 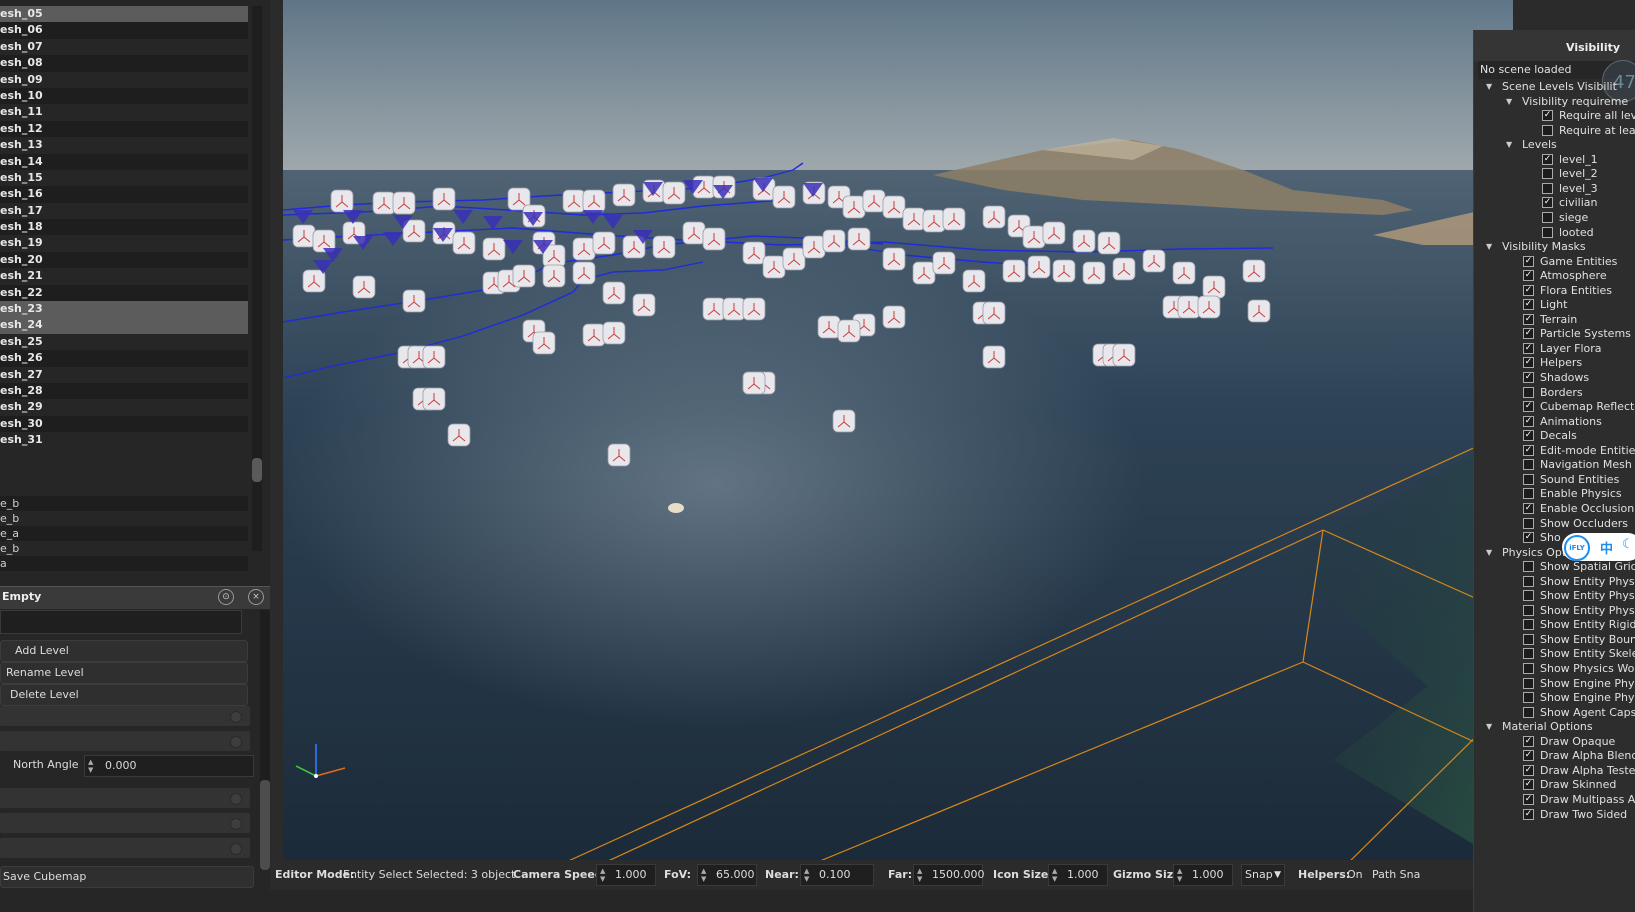 What do you see at coordinates (124, 194) in the screenshot?
I see `mesh-list-item: esh_16` at bounding box center [124, 194].